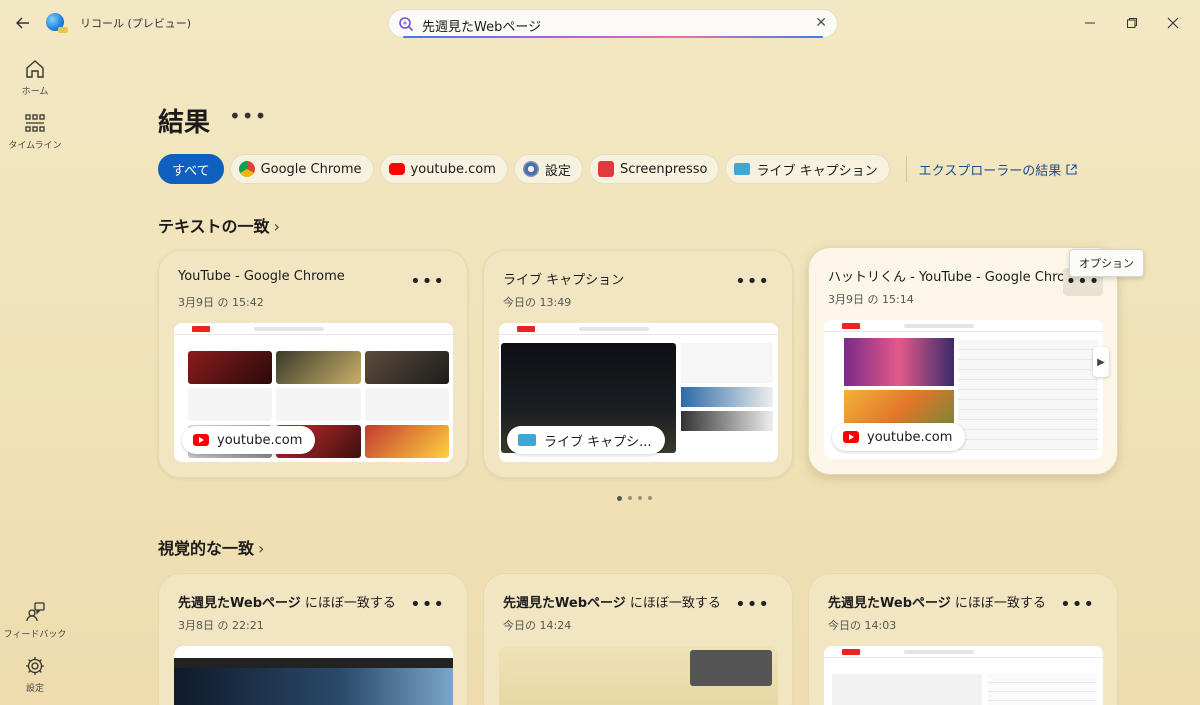 The width and height of the screenshot is (1200, 705). I want to click on nav-feedback: フィードバック, so click(35, 620).